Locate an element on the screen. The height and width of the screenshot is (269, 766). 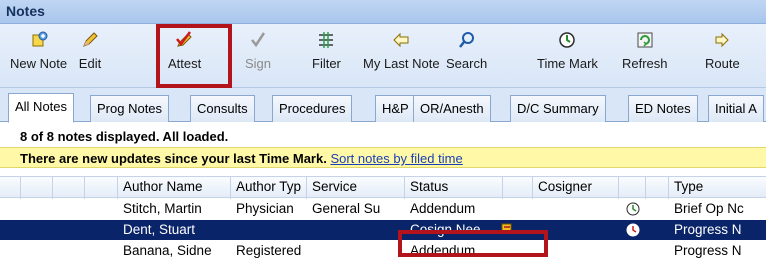
arrow-left-icon is located at coordinates (401, 40).